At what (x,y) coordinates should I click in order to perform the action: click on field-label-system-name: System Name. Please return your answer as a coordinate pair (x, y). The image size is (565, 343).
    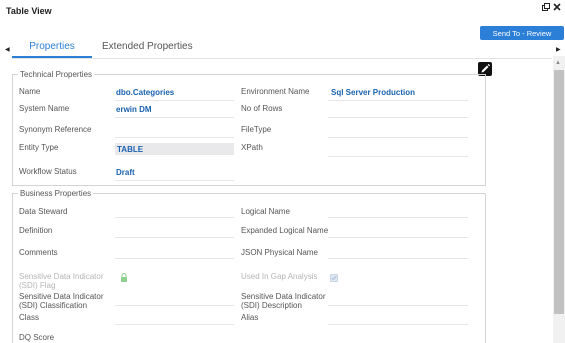
    Looking at the image, I should click on (44, 108).